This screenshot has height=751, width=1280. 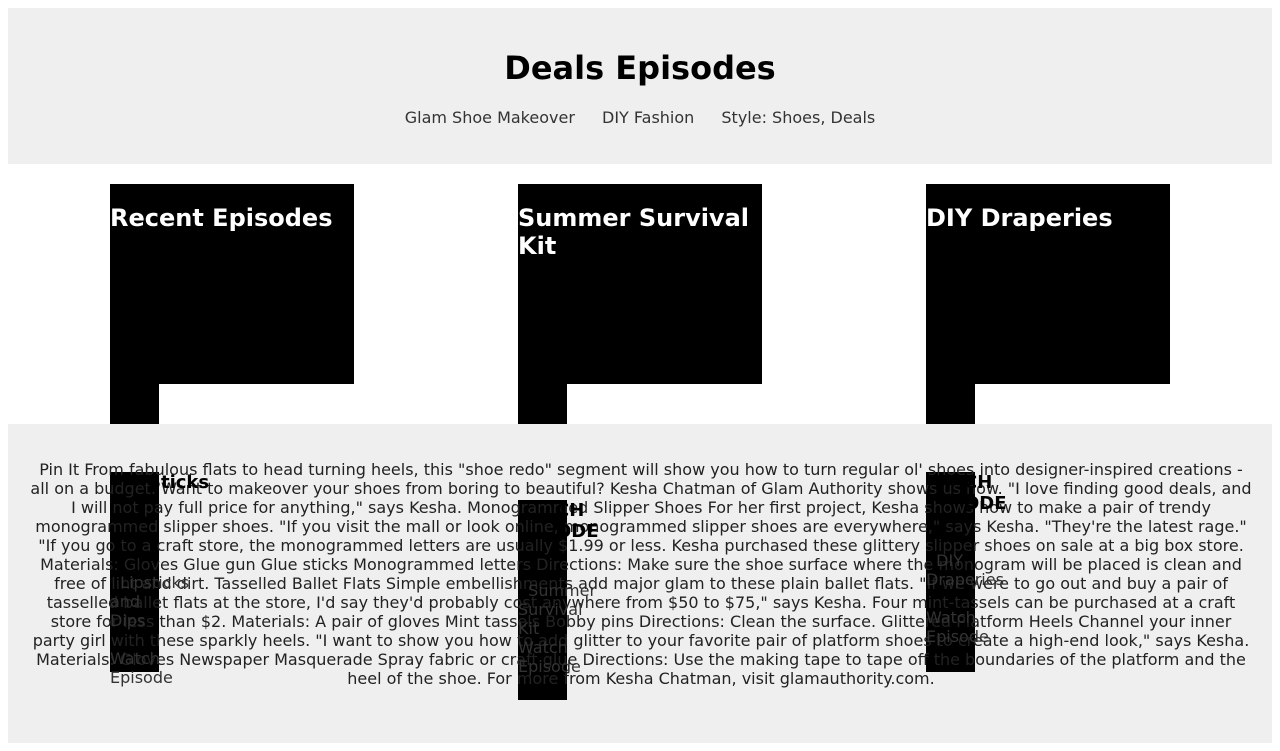 What do you see at coordinates (529, 628) in the screenshot?
I see `episode-label-line: Kit` at bounding box center [529, 628].